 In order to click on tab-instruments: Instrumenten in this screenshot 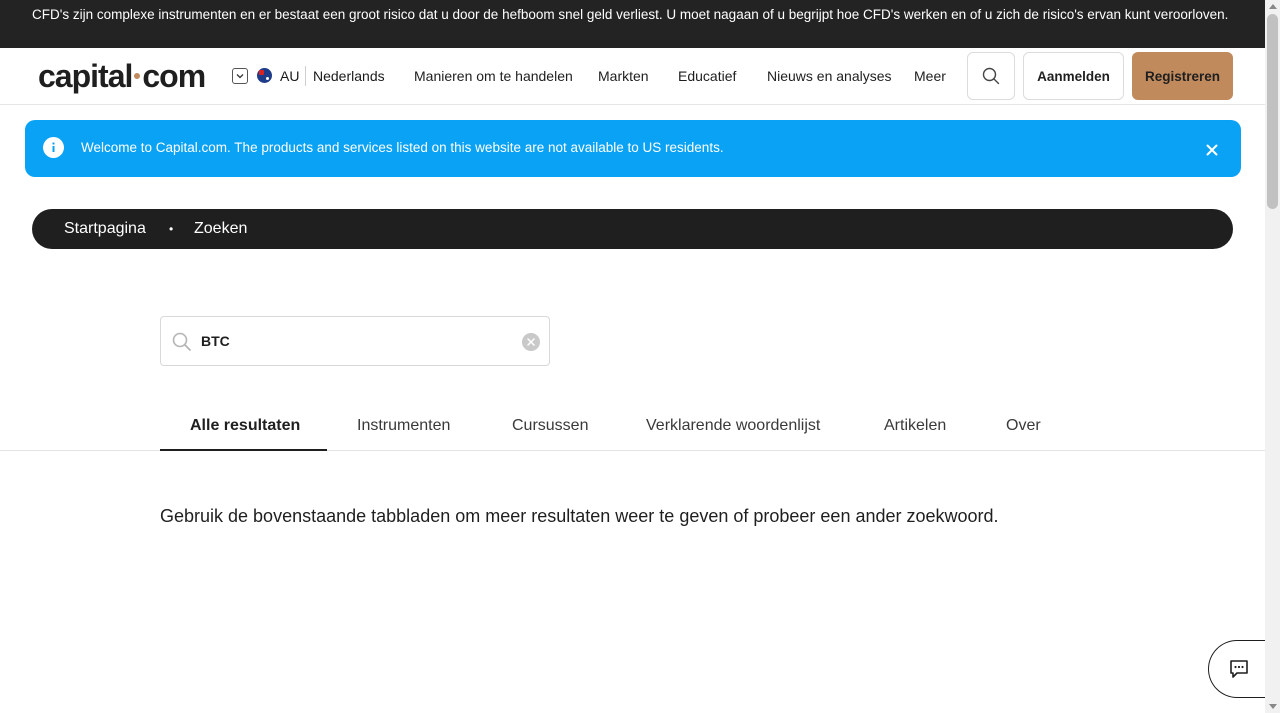, I will do `click(403, 426)`.